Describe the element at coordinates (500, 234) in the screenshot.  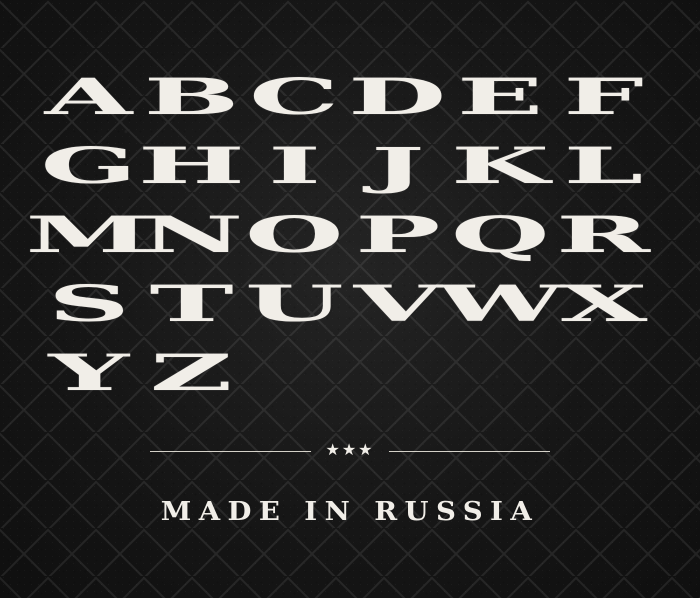
I see `letter-q: Q` at that location.